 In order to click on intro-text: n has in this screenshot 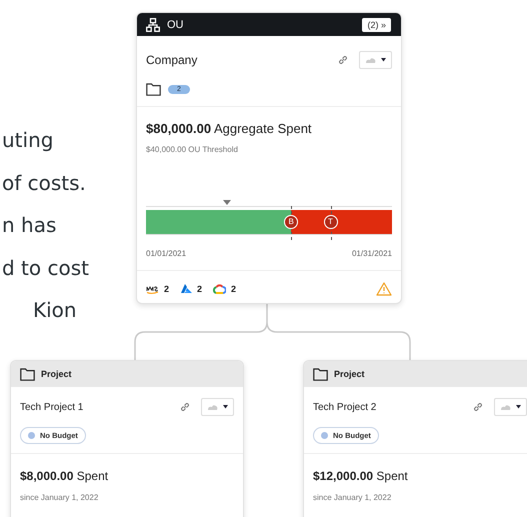, I will do `click(29, 225)`.